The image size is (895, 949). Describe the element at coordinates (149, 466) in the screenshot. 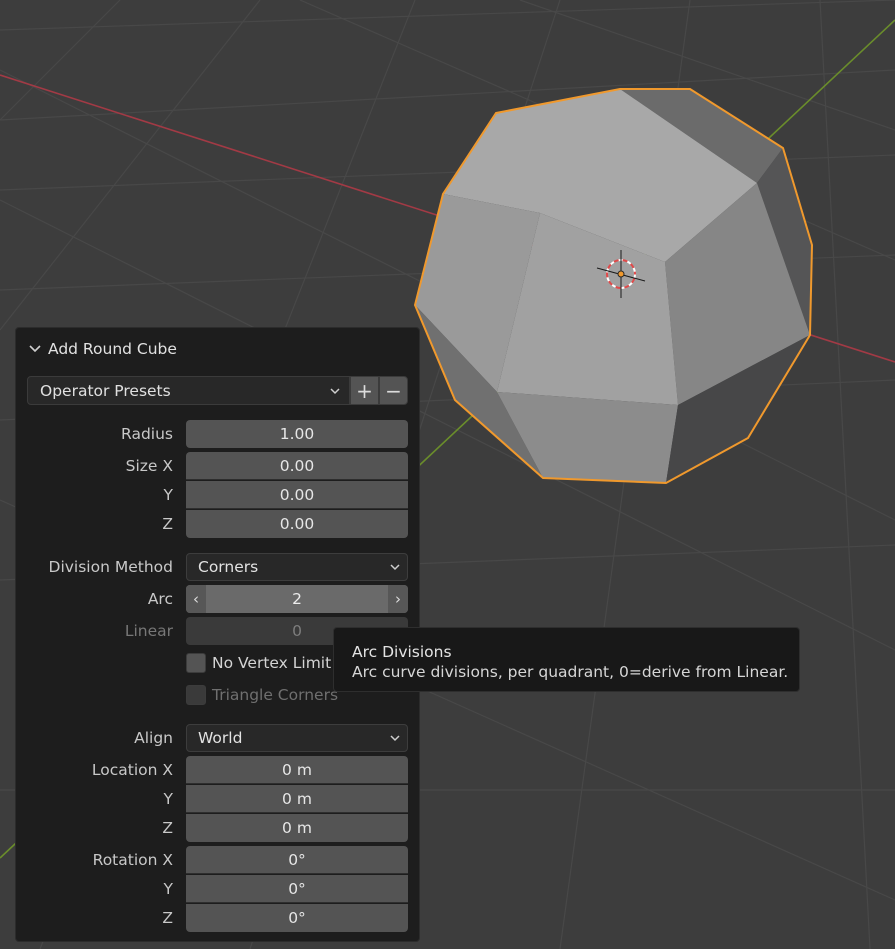

I see `size-x-label: Size X` at that location.